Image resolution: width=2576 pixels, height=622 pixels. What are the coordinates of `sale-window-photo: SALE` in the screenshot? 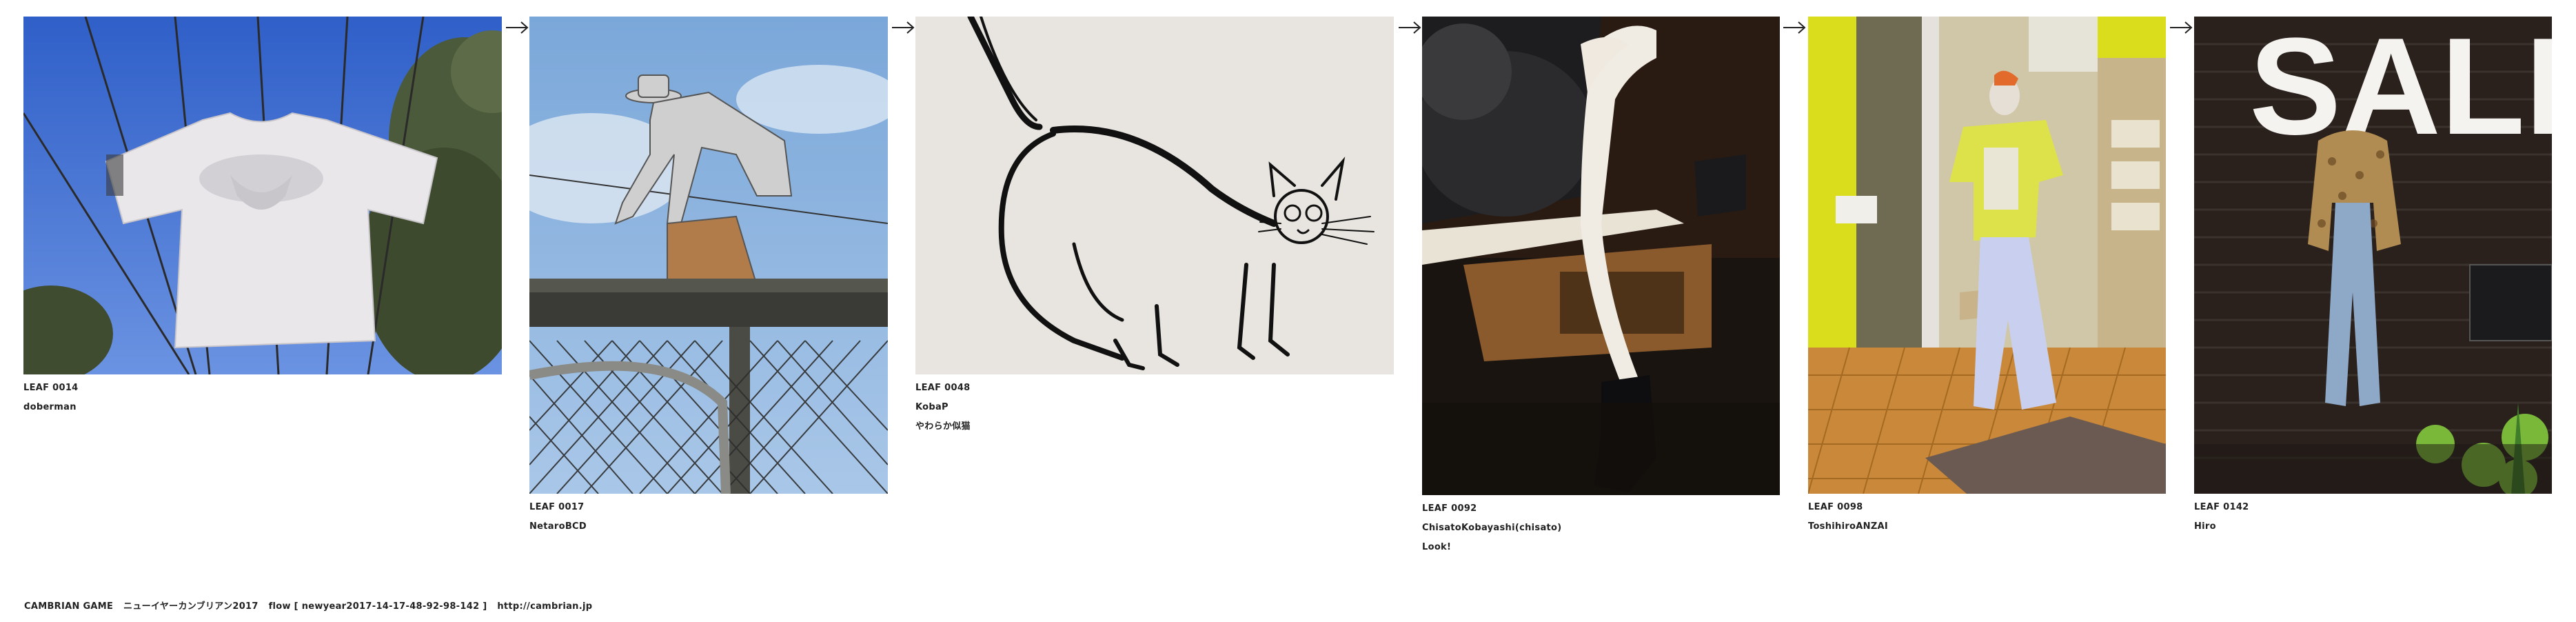 It's located at (2373, 255).